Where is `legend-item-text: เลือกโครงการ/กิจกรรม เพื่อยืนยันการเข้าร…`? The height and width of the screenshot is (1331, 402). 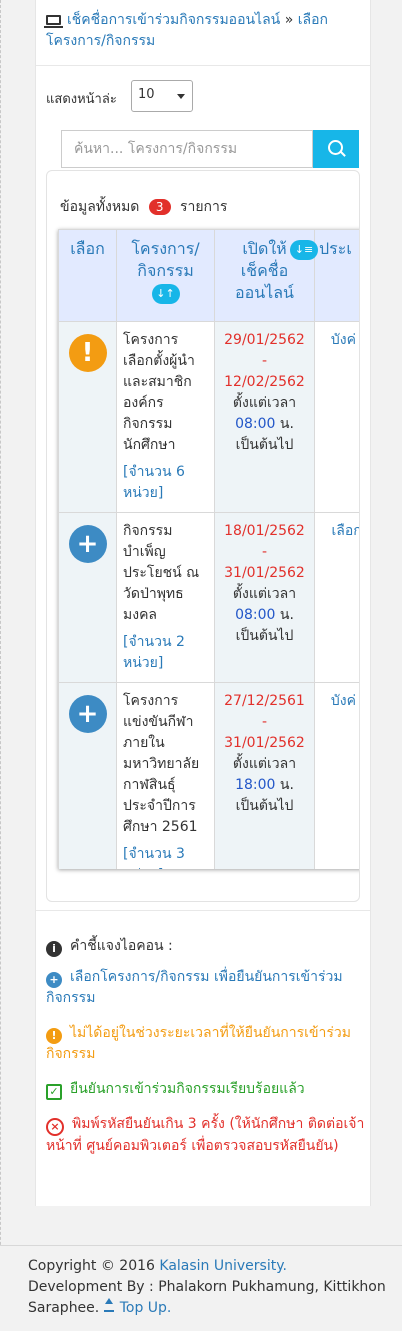 legend-item-text: เลือกโครงการ/กิจกรรม เพื่อยืนยันการเข้าร… is located at coordinates (194, 987).